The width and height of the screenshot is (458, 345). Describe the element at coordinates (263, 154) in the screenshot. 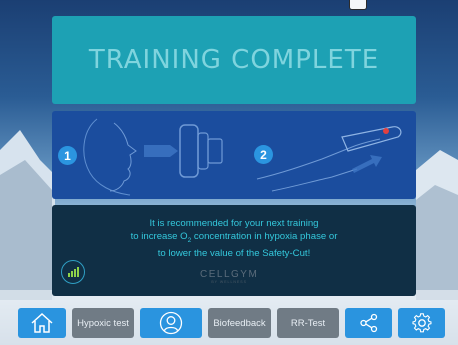

I see `step-2-badge: 2` at that location.